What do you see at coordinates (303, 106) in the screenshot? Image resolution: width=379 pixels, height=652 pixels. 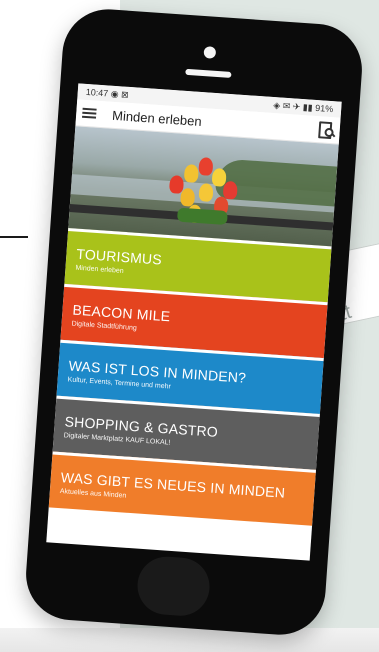 I see `status-right: ◈ ✉ ✈ ▮▮ 91%` at bounding box center [303, 106].